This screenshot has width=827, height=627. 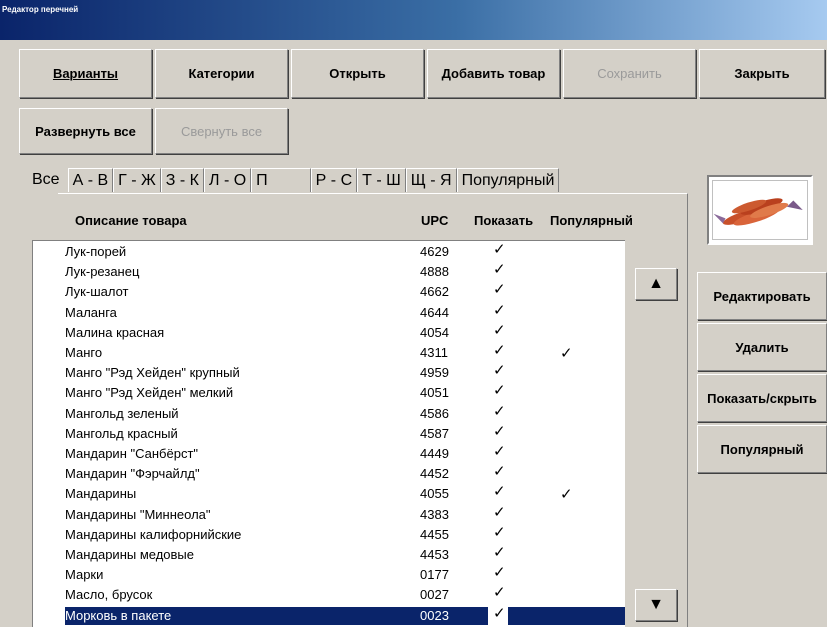 What do you see at coordinates (182, 180) in the screenshot?
I see `tab-z-k: З - К` at bounding box center [182, 180].